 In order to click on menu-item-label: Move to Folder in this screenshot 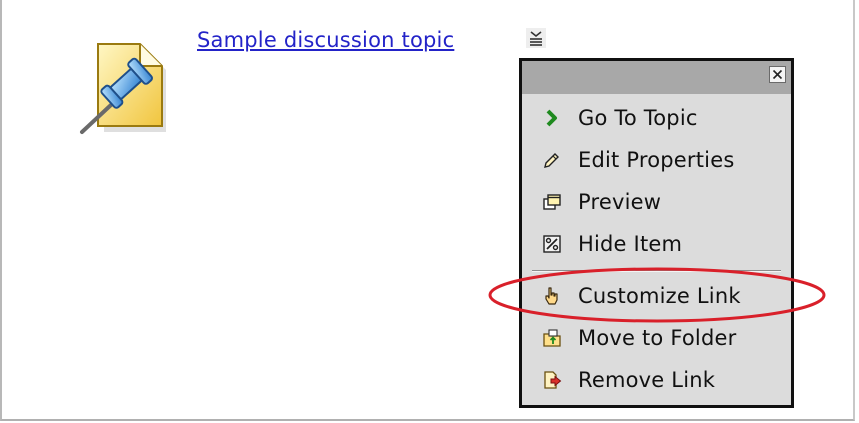, I will do `click(657, 338)`.